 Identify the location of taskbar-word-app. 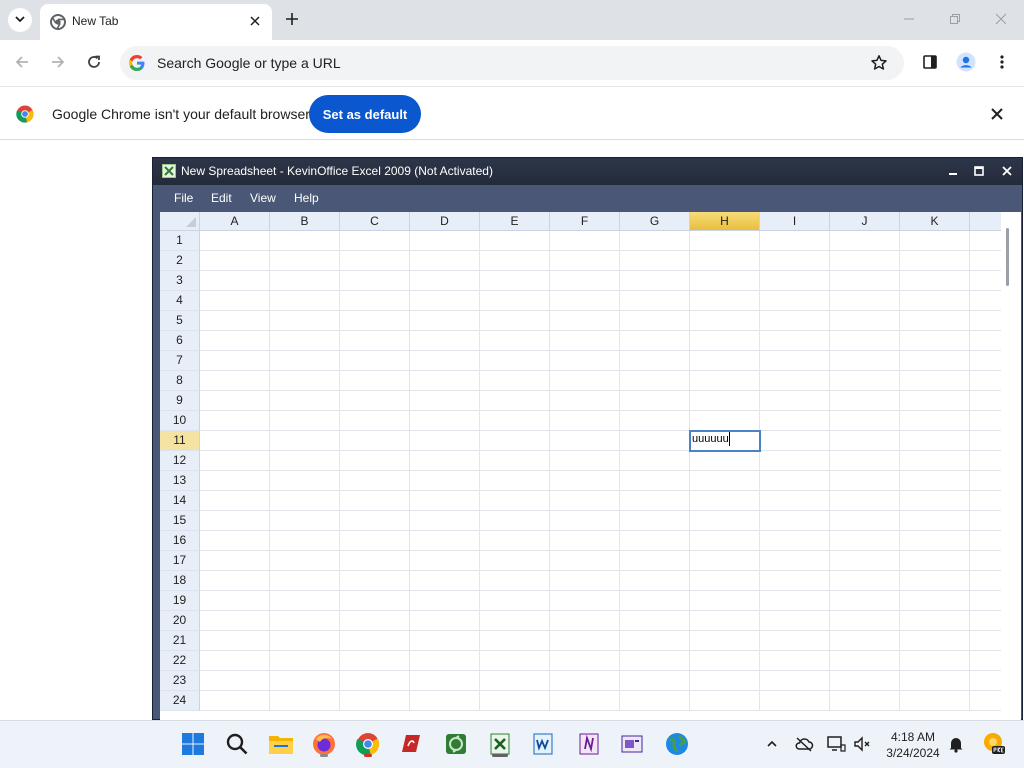
(543, 745).